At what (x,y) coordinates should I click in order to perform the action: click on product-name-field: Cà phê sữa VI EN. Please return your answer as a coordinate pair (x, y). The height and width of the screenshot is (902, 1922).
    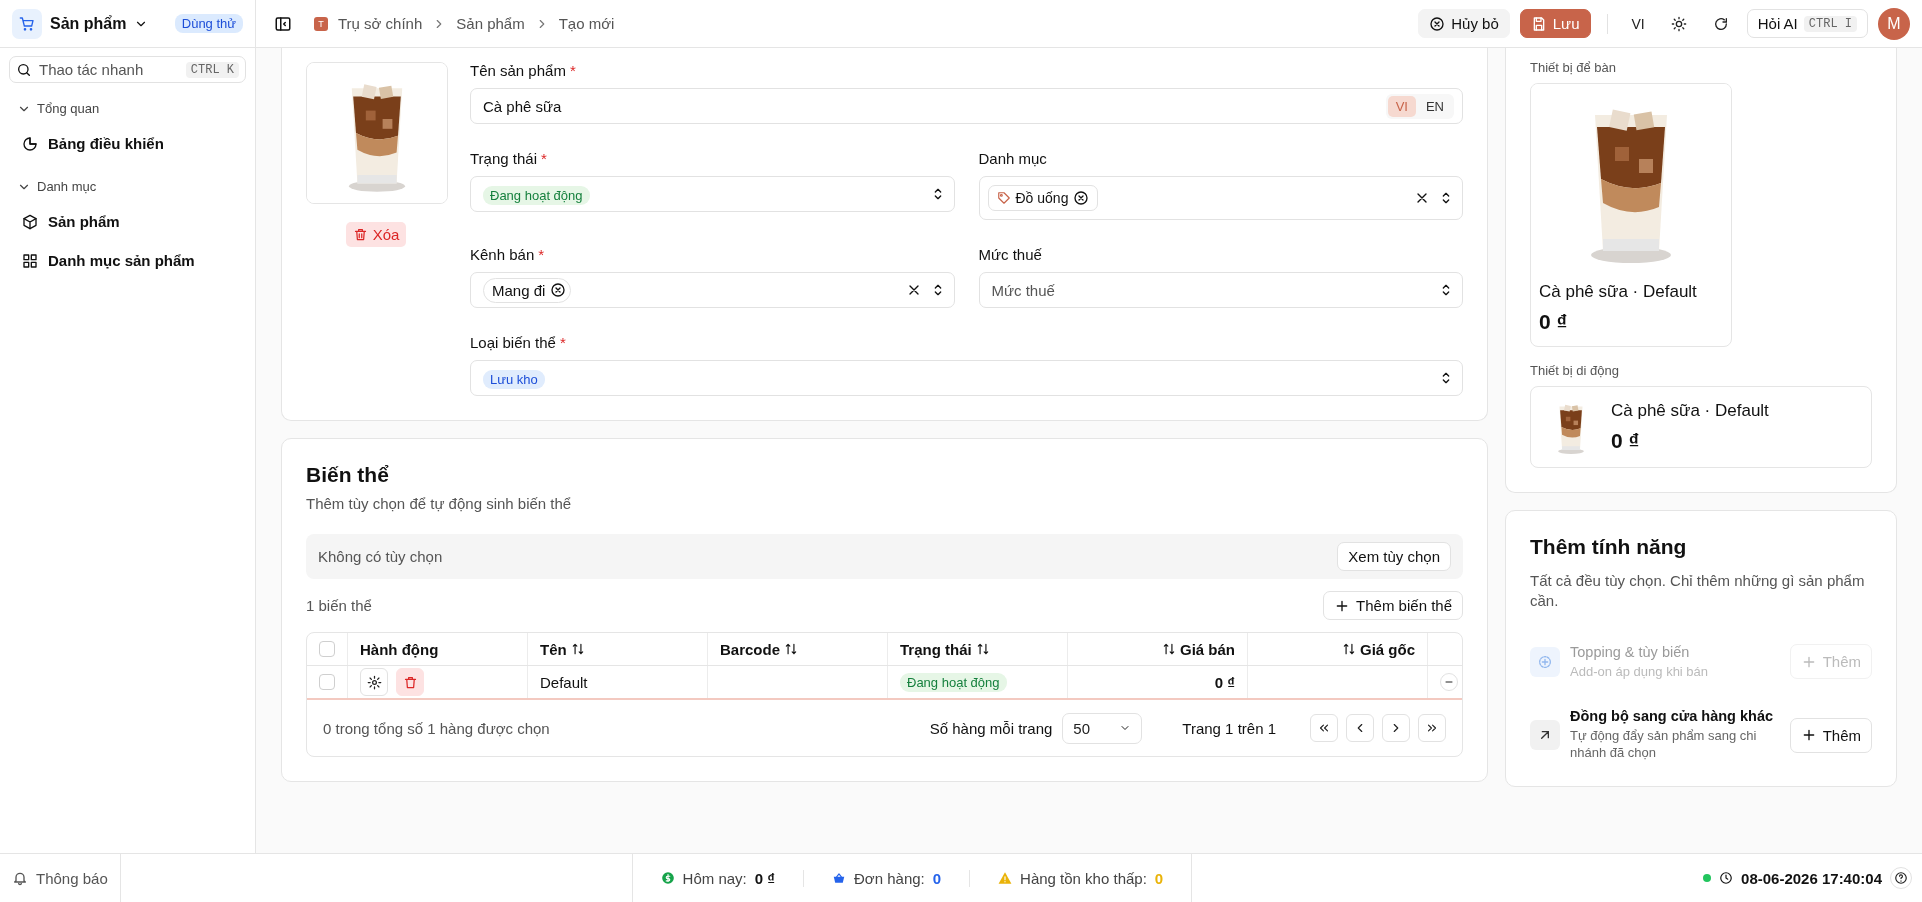
    Looking at the image, I should click on (966, 106).